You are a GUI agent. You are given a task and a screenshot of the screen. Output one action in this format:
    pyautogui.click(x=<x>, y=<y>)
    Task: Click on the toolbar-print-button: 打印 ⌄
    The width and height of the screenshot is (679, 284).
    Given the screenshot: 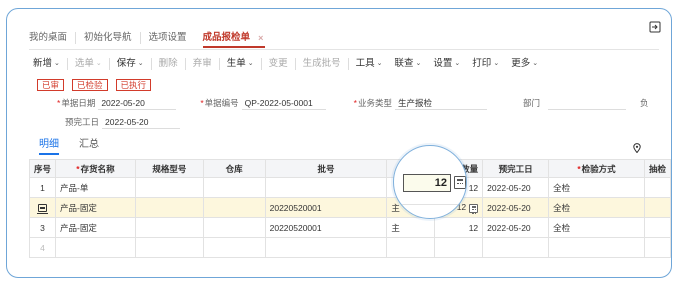 What is the action you would take?
    pyautogui.click(x=486, y=64)
    